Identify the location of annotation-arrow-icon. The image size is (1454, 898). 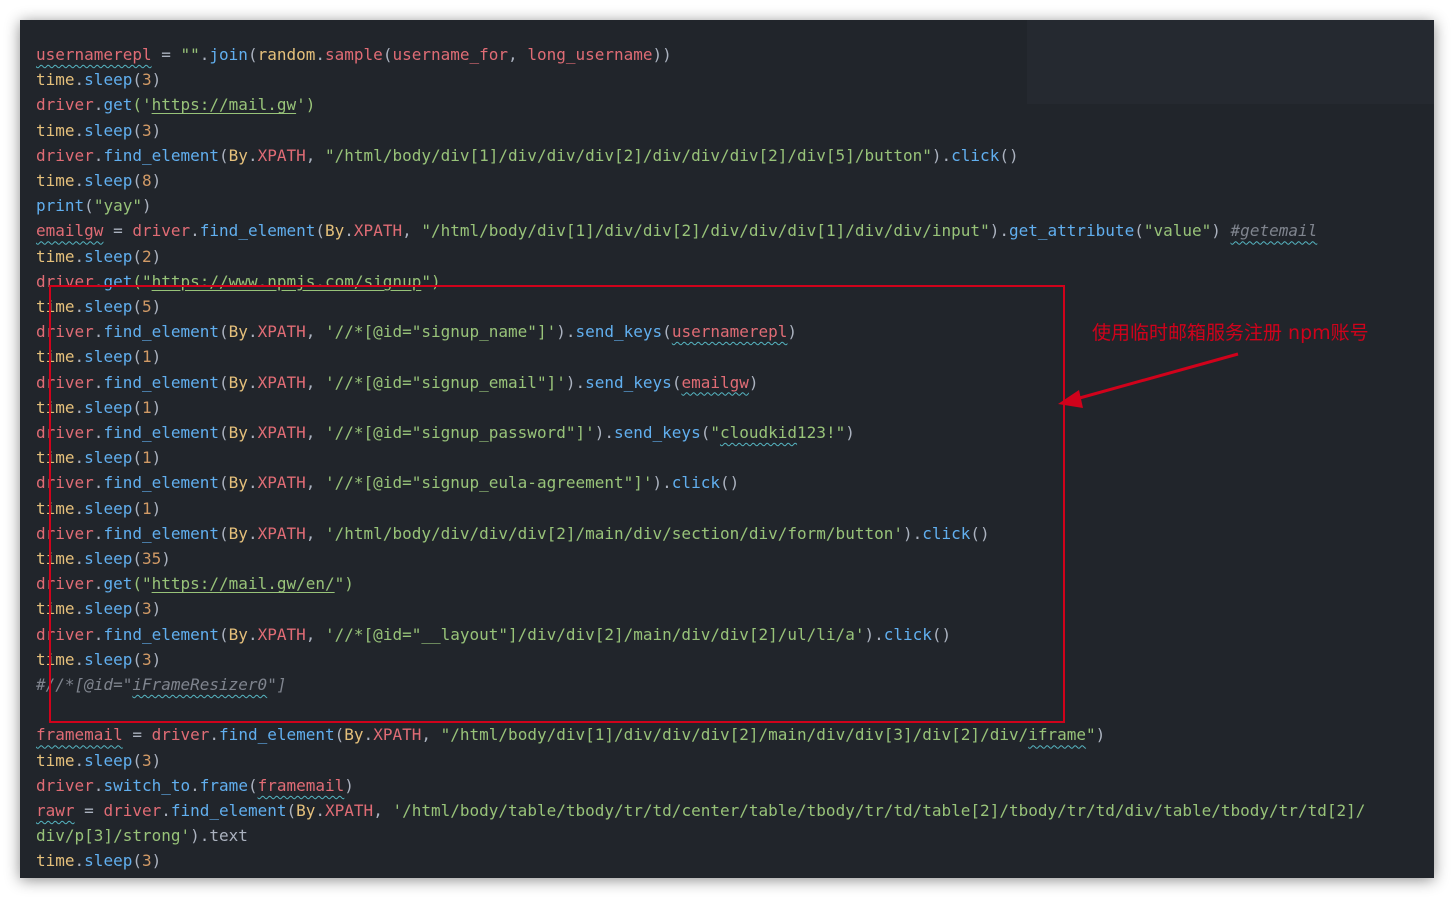
(1148, 380).